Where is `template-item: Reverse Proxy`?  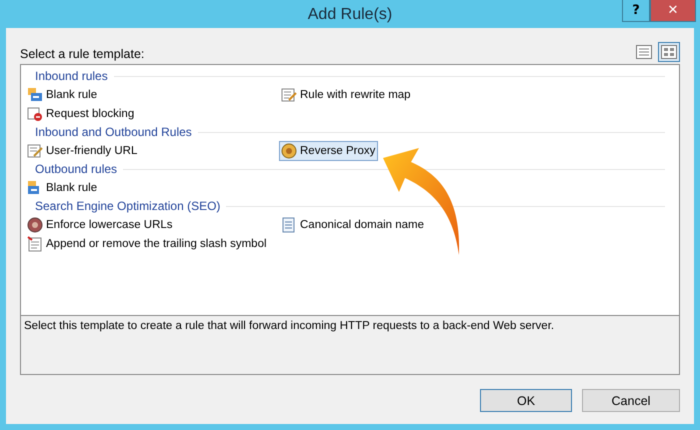 template-item: Reverse Proxy is located at coordinates (328, 151).